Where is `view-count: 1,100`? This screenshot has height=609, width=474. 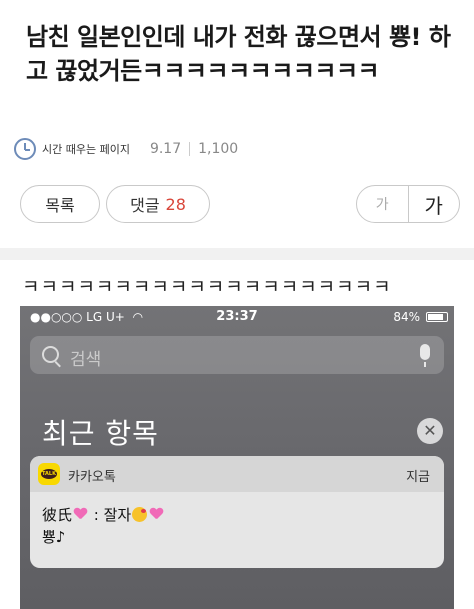
view-count: 1,100 is located at coordinates (218, 149).